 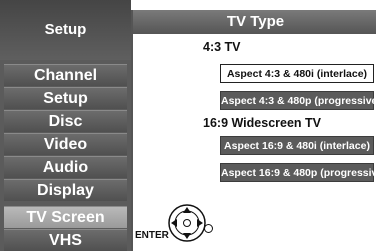 What do you see at coordinates (65, 217) in the screenshot?
I see `menu-item-tv-screen: TV Screen` at bounding box center [65, 217].